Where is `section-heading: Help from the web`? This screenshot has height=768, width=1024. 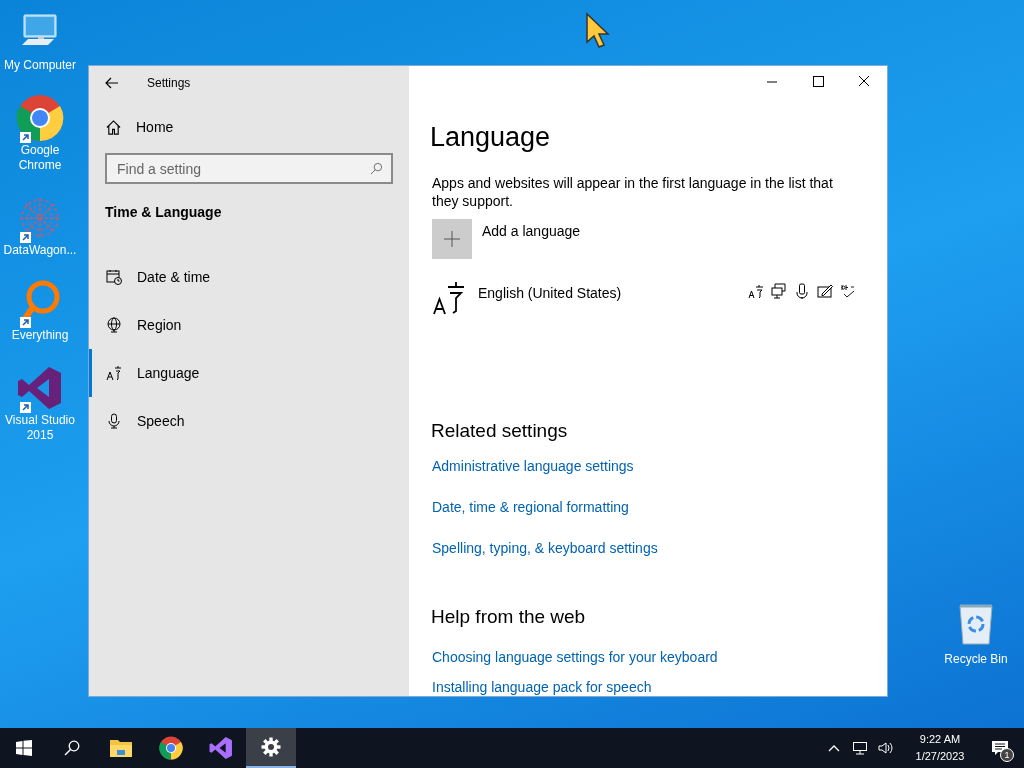
section-heading: Help from the web is located at coordinates (509, 616).